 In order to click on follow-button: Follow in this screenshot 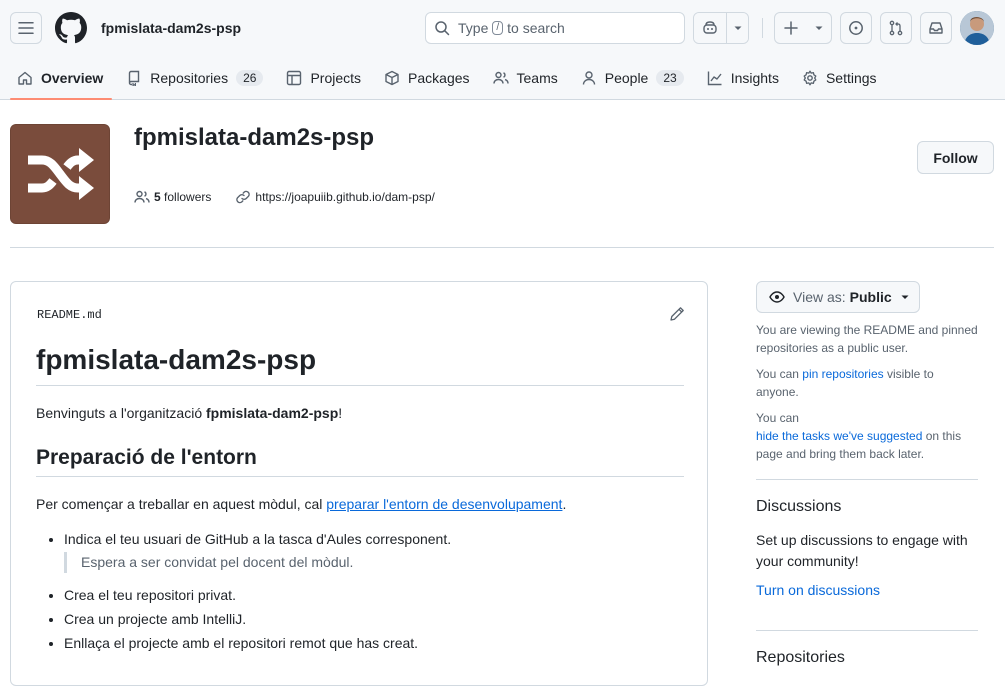, I will do `click(955, 157)`.